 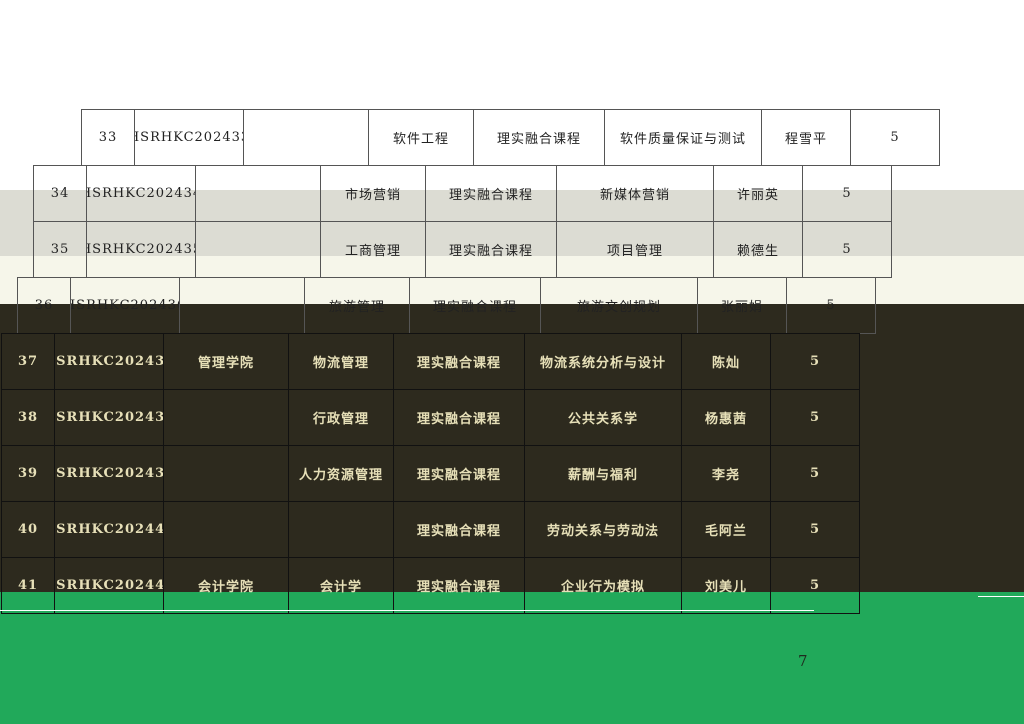 I want to click on cell-course: 劳动关系与劳动法, so click(x=603, y=529).